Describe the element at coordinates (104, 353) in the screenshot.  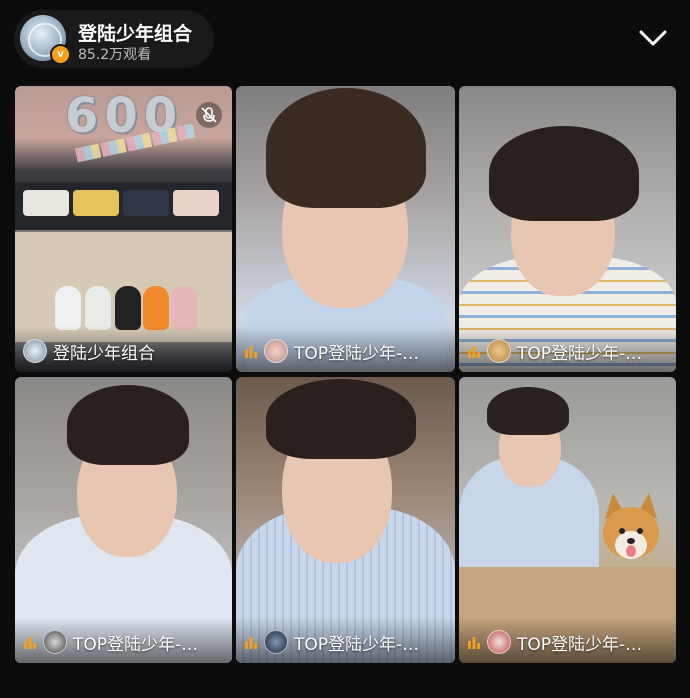
I see `stream-caption: 登陆少年组合` at that location.